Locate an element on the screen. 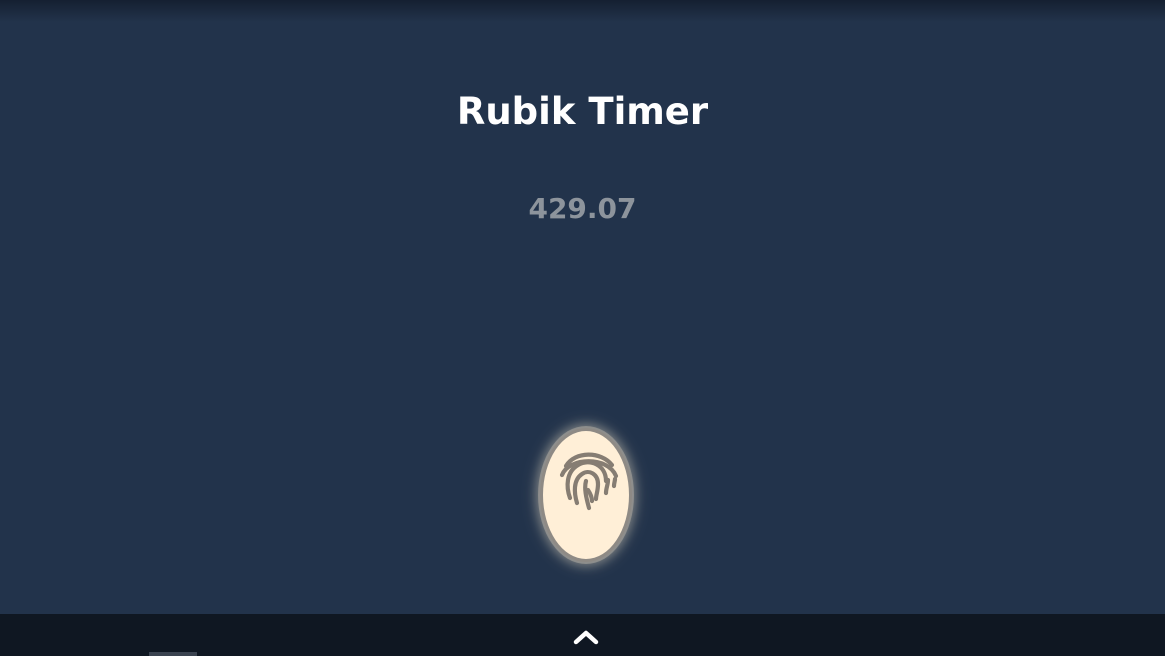  expand-panel-button is located at coordinates (586, 634).